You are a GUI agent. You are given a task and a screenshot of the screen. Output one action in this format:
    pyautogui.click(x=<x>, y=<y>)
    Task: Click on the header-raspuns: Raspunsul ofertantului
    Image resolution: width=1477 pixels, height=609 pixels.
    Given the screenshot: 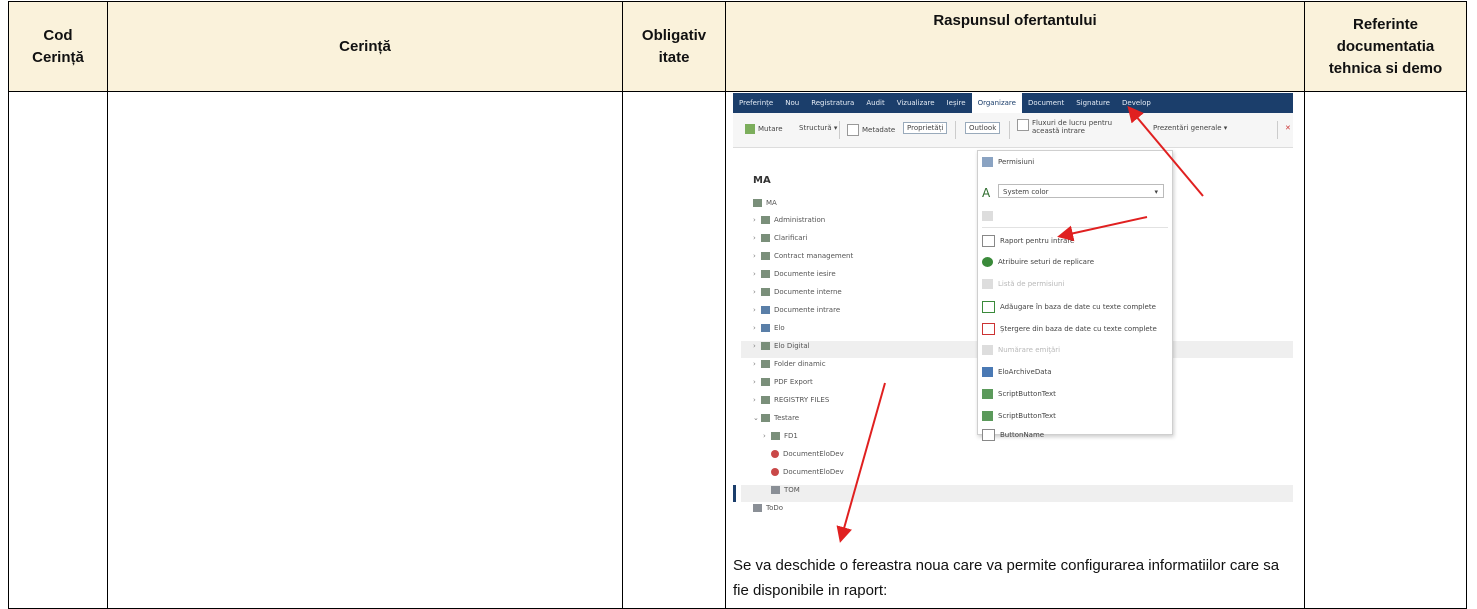 What is the action you would take?
    pyautogui.click(x=1015, y=46)
    